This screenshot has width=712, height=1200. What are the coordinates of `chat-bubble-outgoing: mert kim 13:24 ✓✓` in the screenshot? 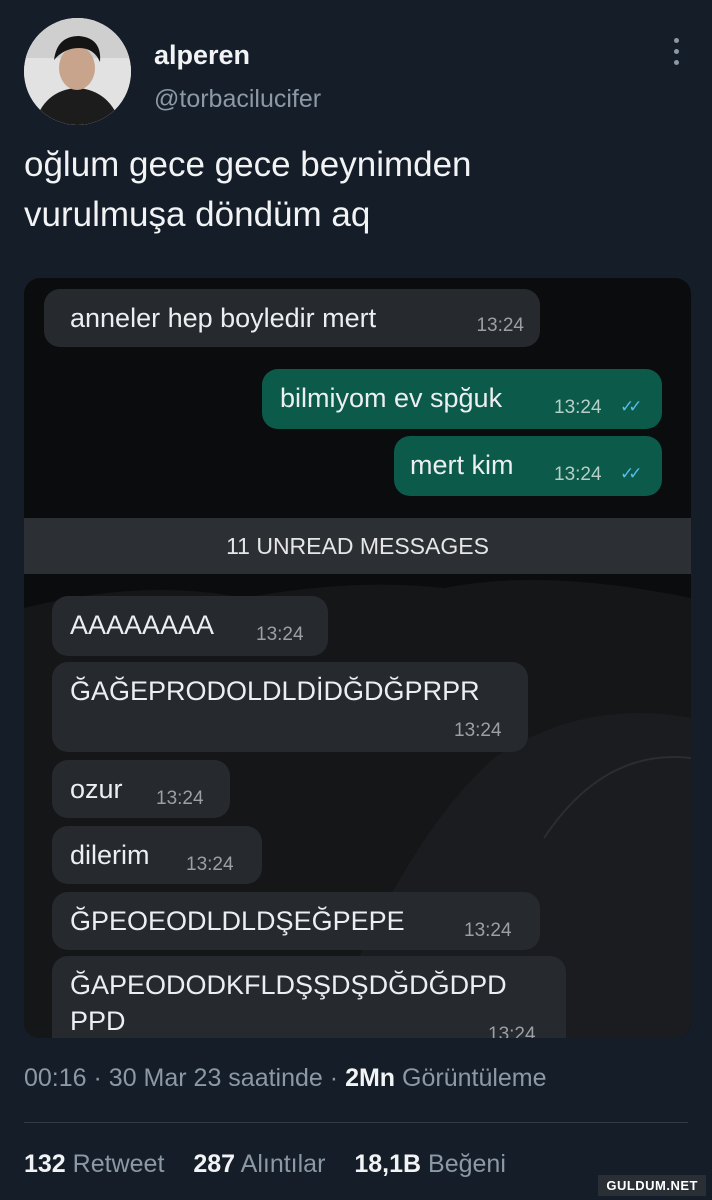 It's located at (528, 466).